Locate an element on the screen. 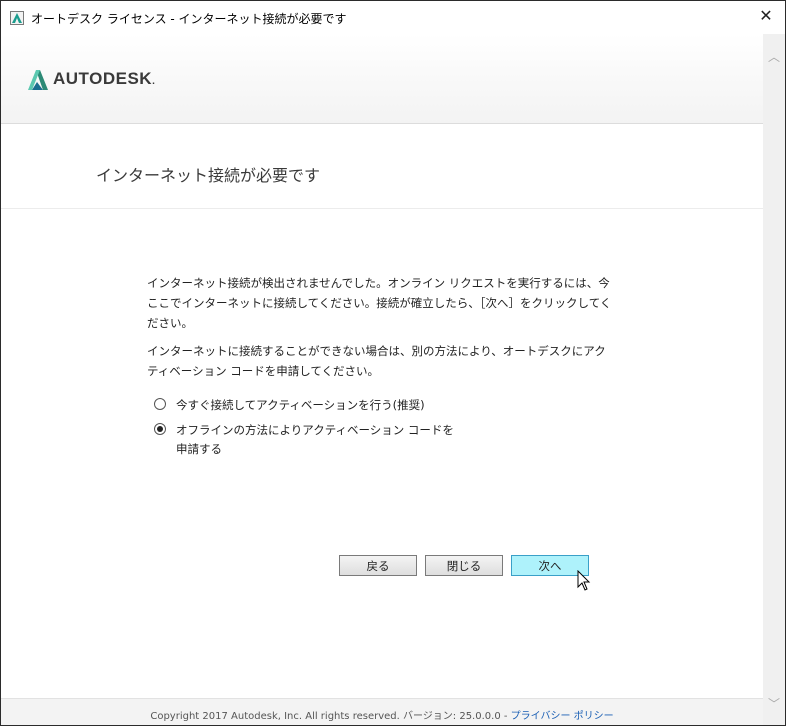 This screenshot has height=726, width=786. scroll-up-icon: ︿ is located at coordinates (774, 56).